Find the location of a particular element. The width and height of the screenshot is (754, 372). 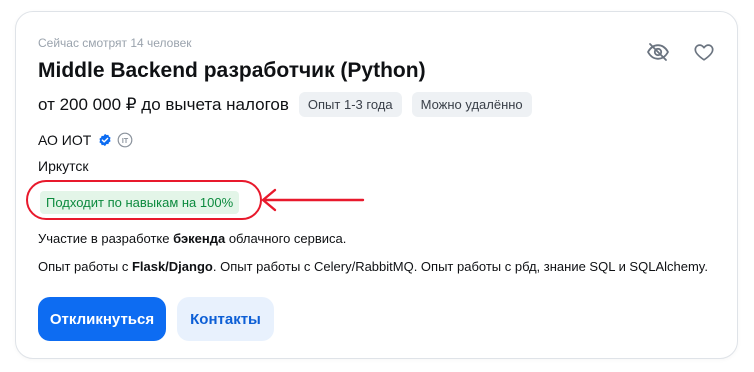

heart-icon is located at coordinates (704, 52).